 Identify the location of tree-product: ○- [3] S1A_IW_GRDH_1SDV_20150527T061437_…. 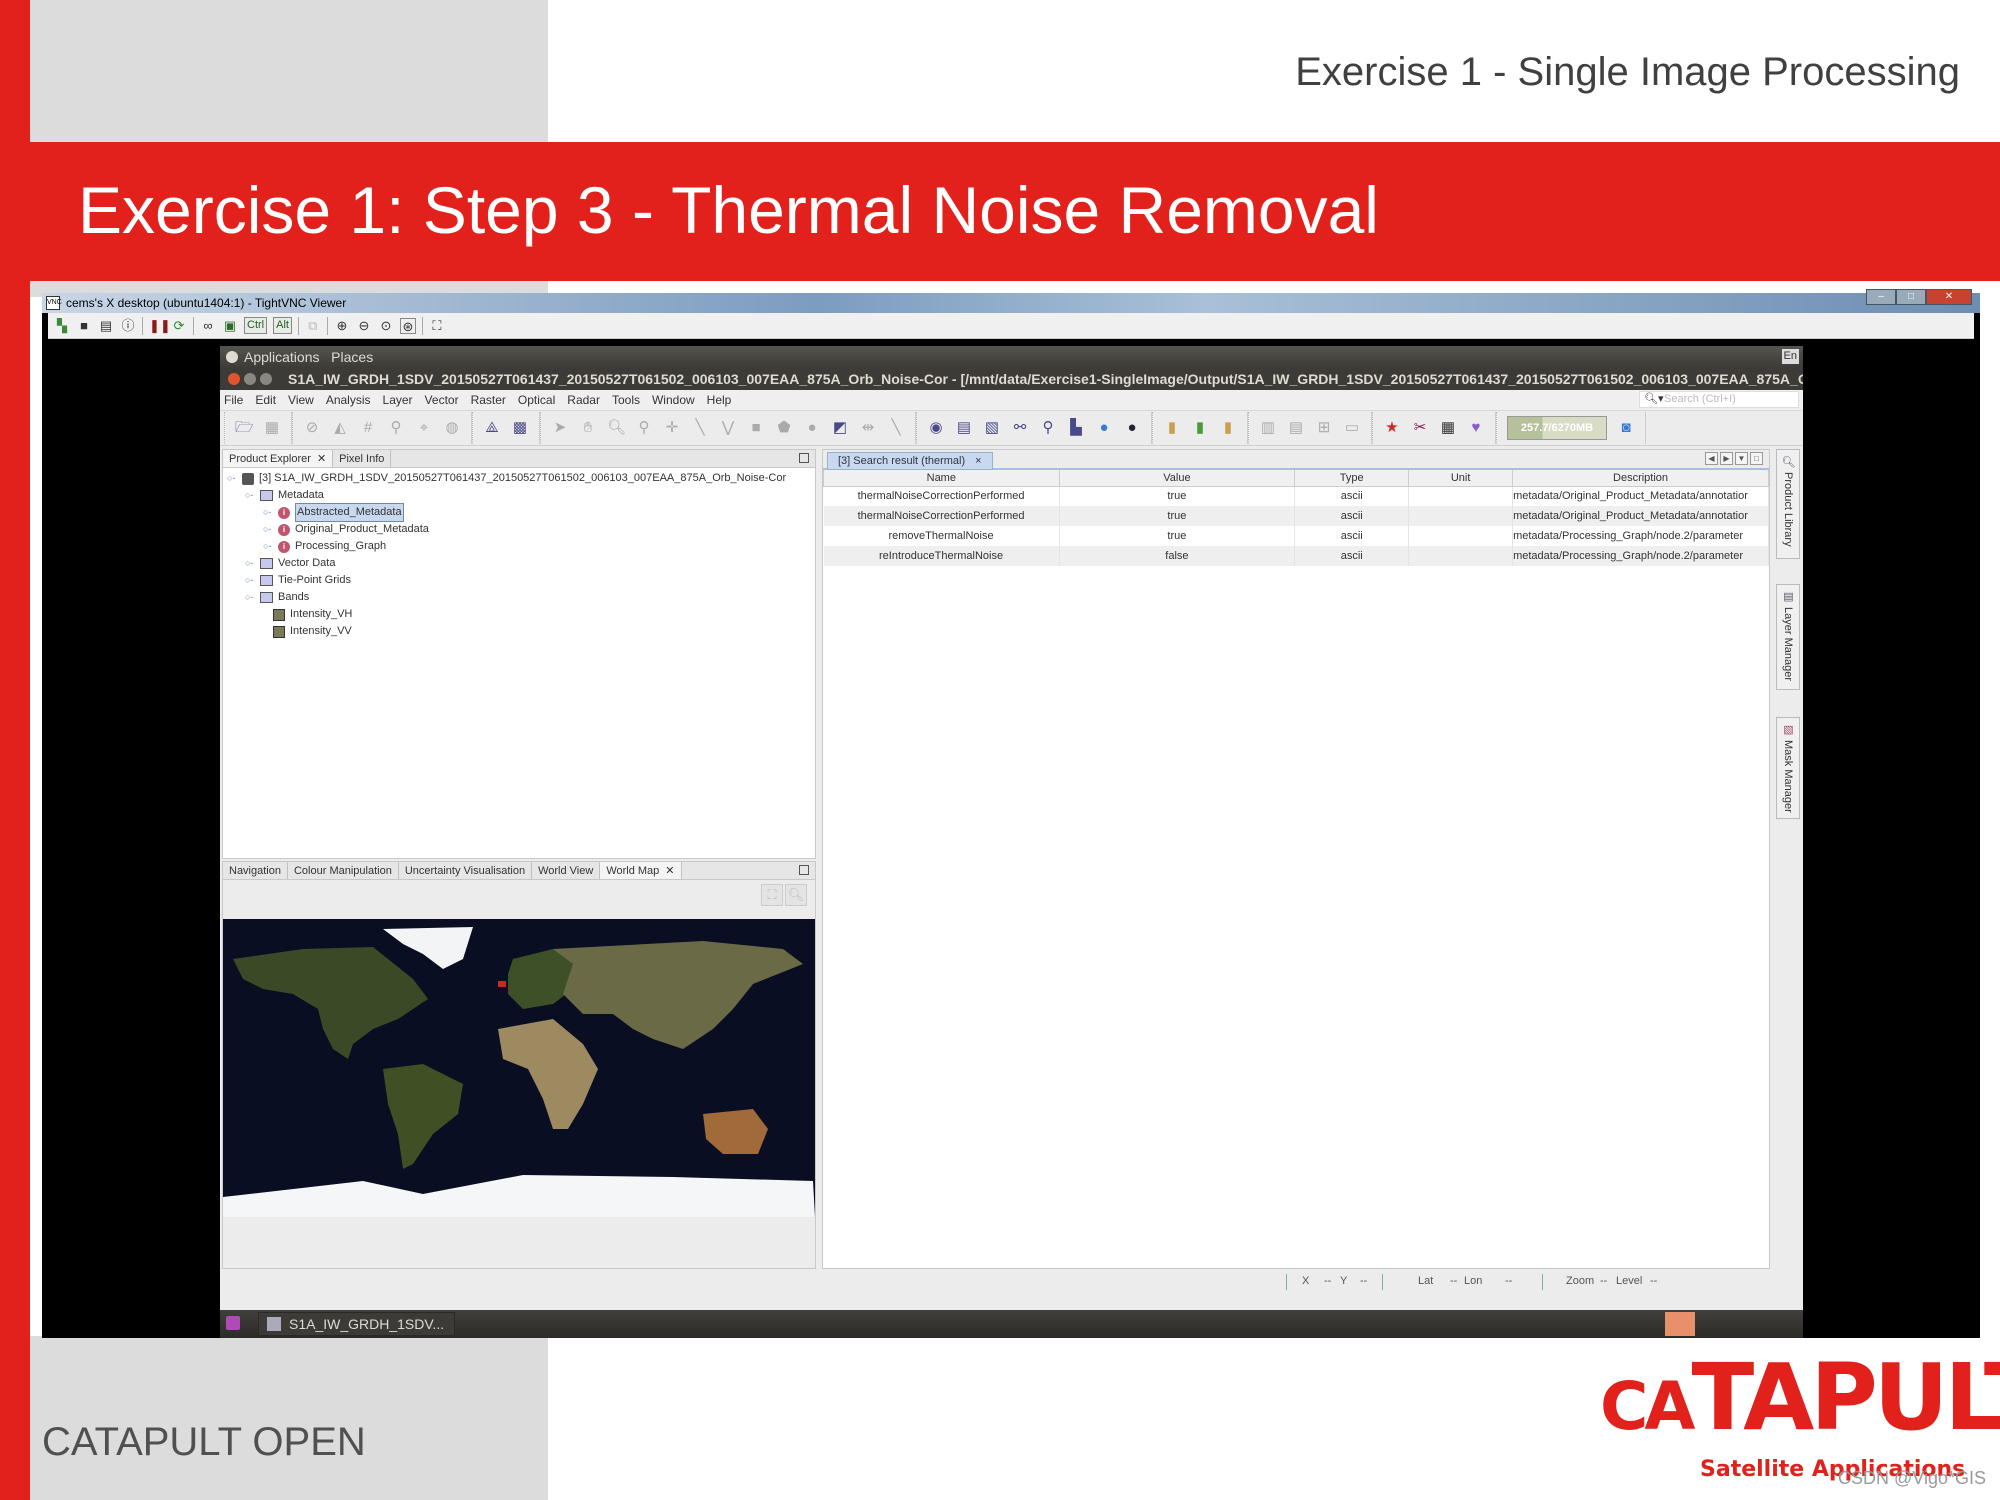
(519, 478).